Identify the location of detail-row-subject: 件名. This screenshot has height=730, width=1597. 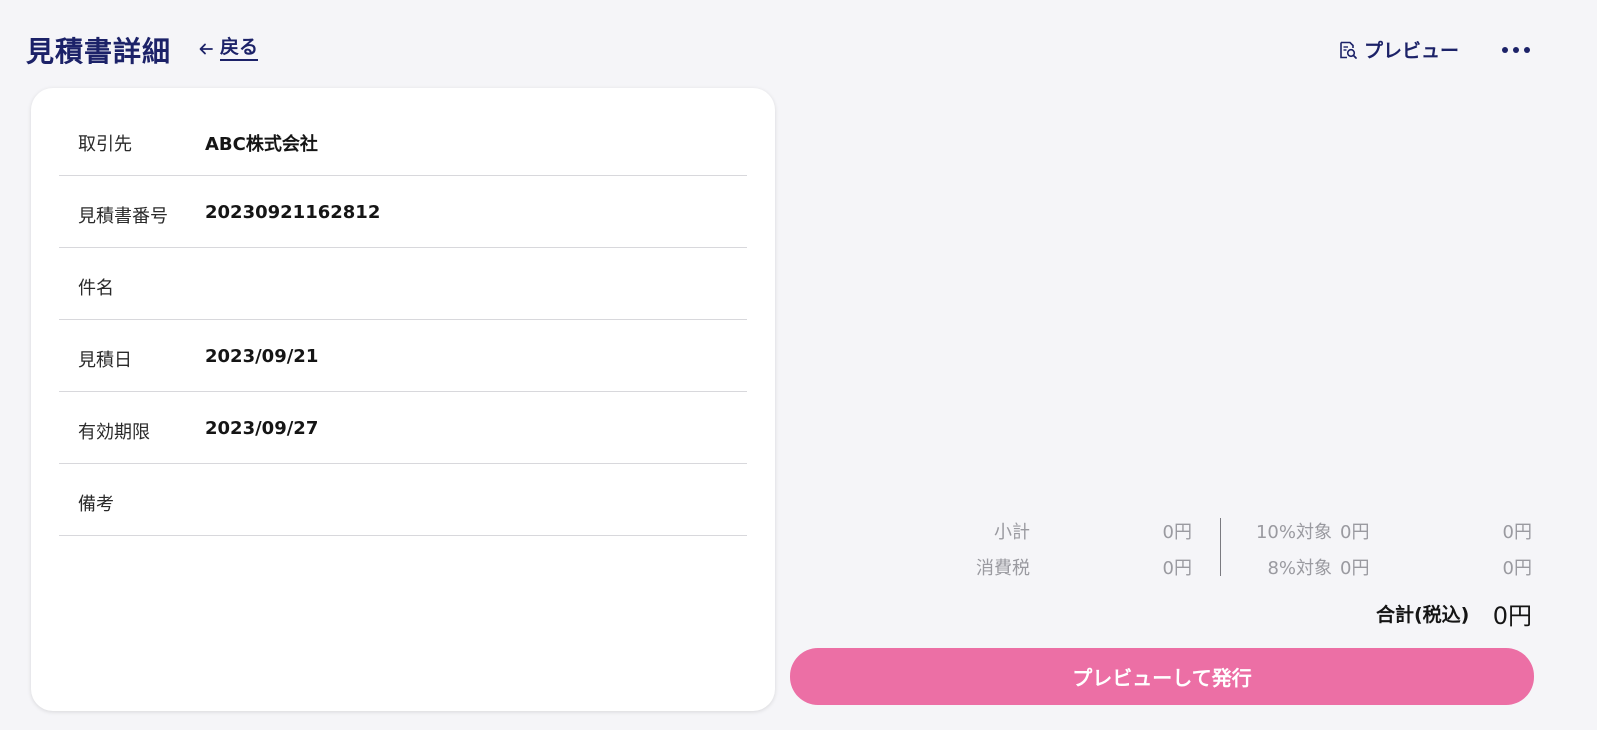
(403, 284).